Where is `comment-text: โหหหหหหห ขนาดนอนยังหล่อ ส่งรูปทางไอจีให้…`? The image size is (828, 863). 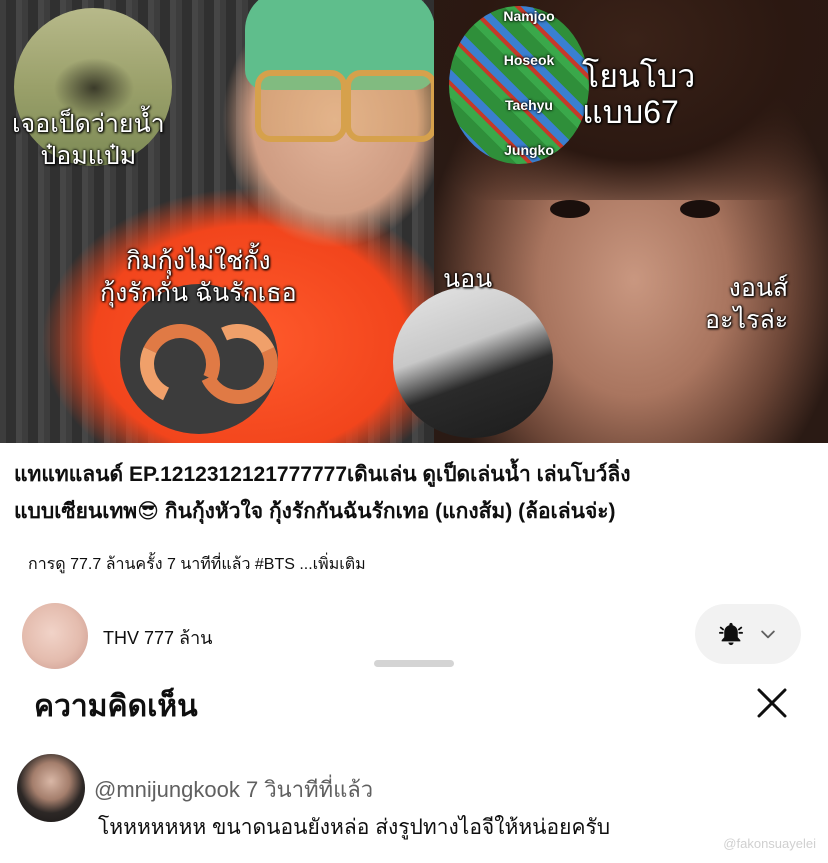
comment-text: โหหหหหหห ขนาดนอนยังหล่อ ส่งรูปทางไอจีให้… is located at coordinates (354, 827).